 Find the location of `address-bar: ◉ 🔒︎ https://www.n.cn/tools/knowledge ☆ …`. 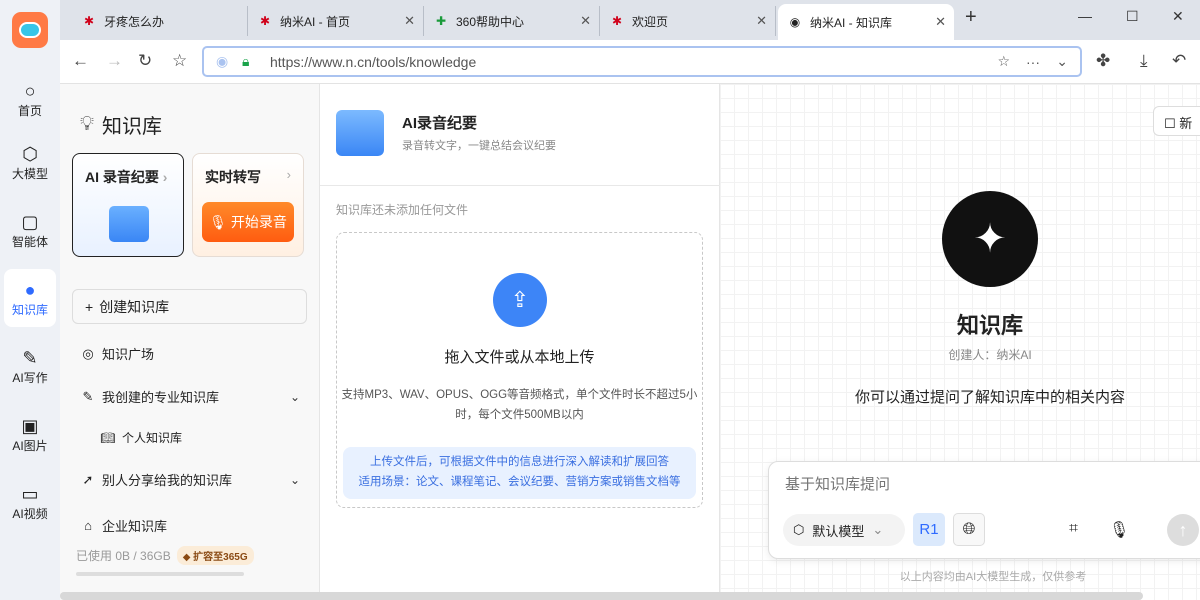

address-bar: ◉ 🔒︎ https://www.n.cn/tools/knowledge ☆ … is located at coordinates (642, 61).